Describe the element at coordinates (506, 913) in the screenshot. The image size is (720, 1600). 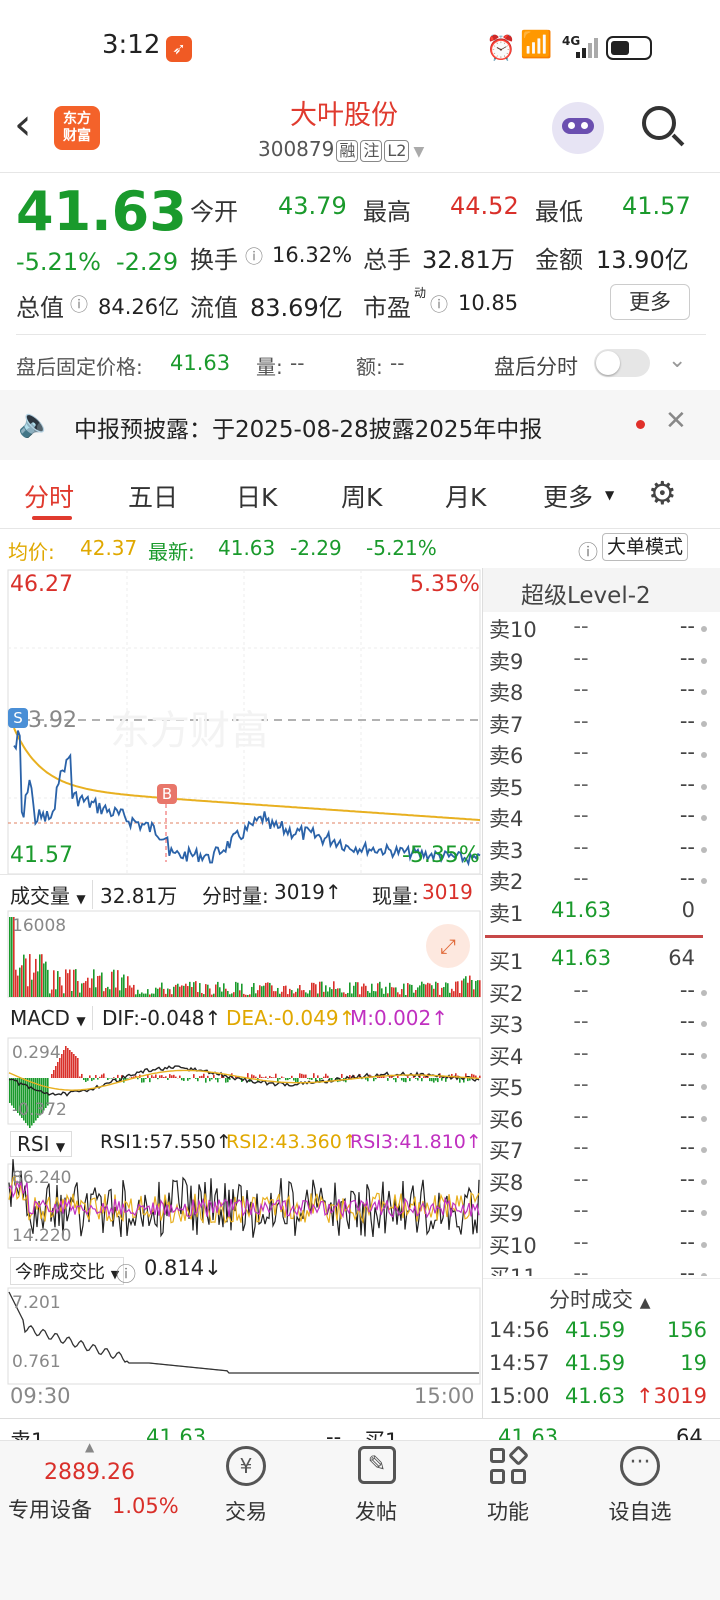
I see `sell-level-label: 卖1` at that location.